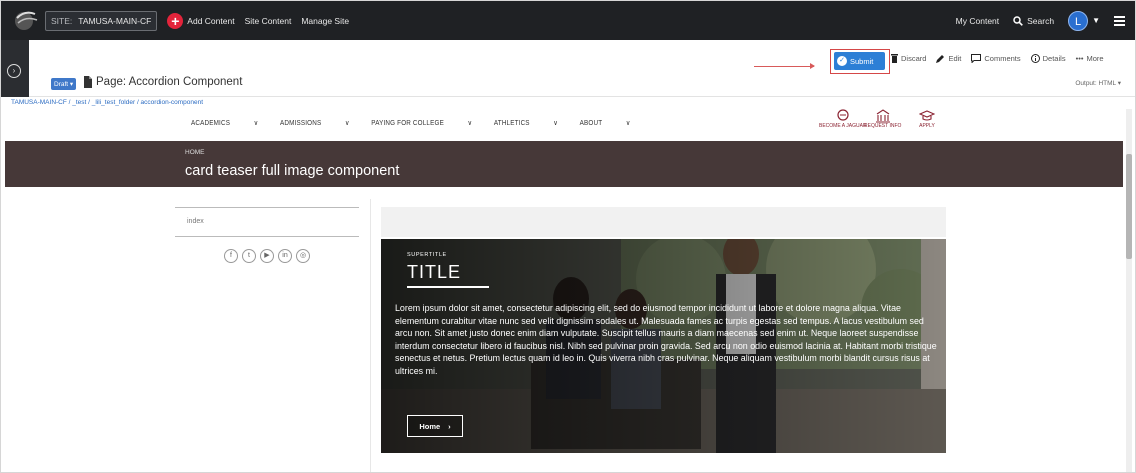  Describe the element at coordinates (1078, 20) in the screenshot. I see `avatar: L` at that location.